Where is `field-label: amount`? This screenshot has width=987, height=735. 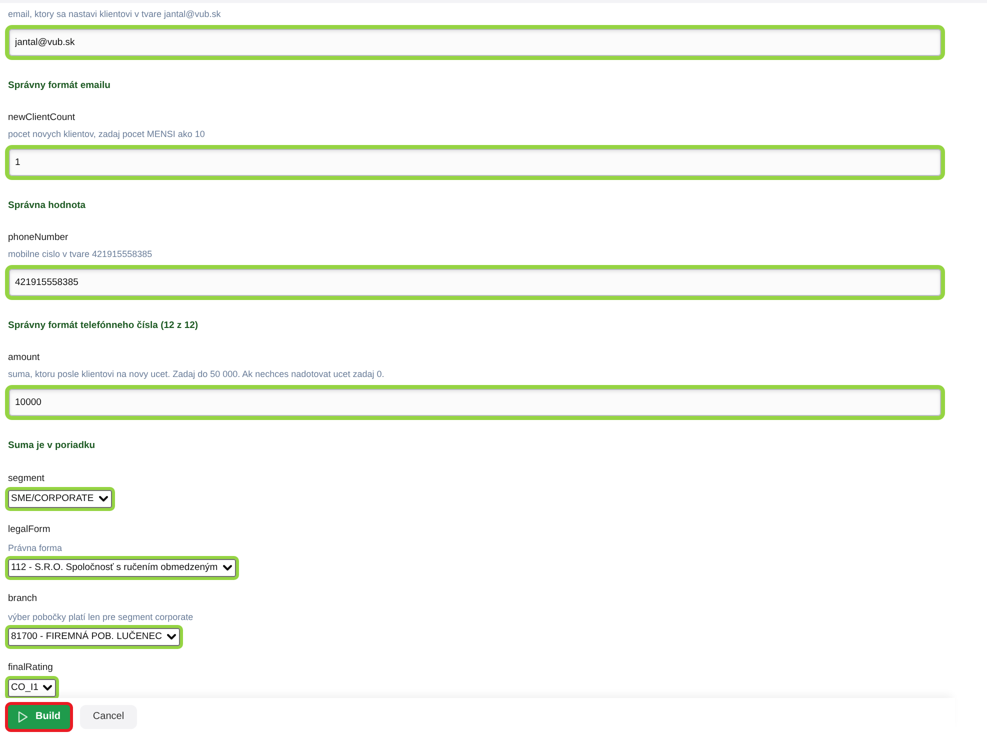 field-label: amount is located at coordinates (24, 358).